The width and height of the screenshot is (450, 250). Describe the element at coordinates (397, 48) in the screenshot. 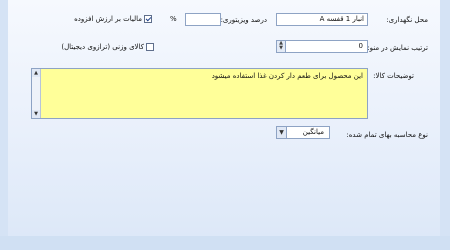

I see `display-order-label: ترتیب نمایش در منو:` at that location.